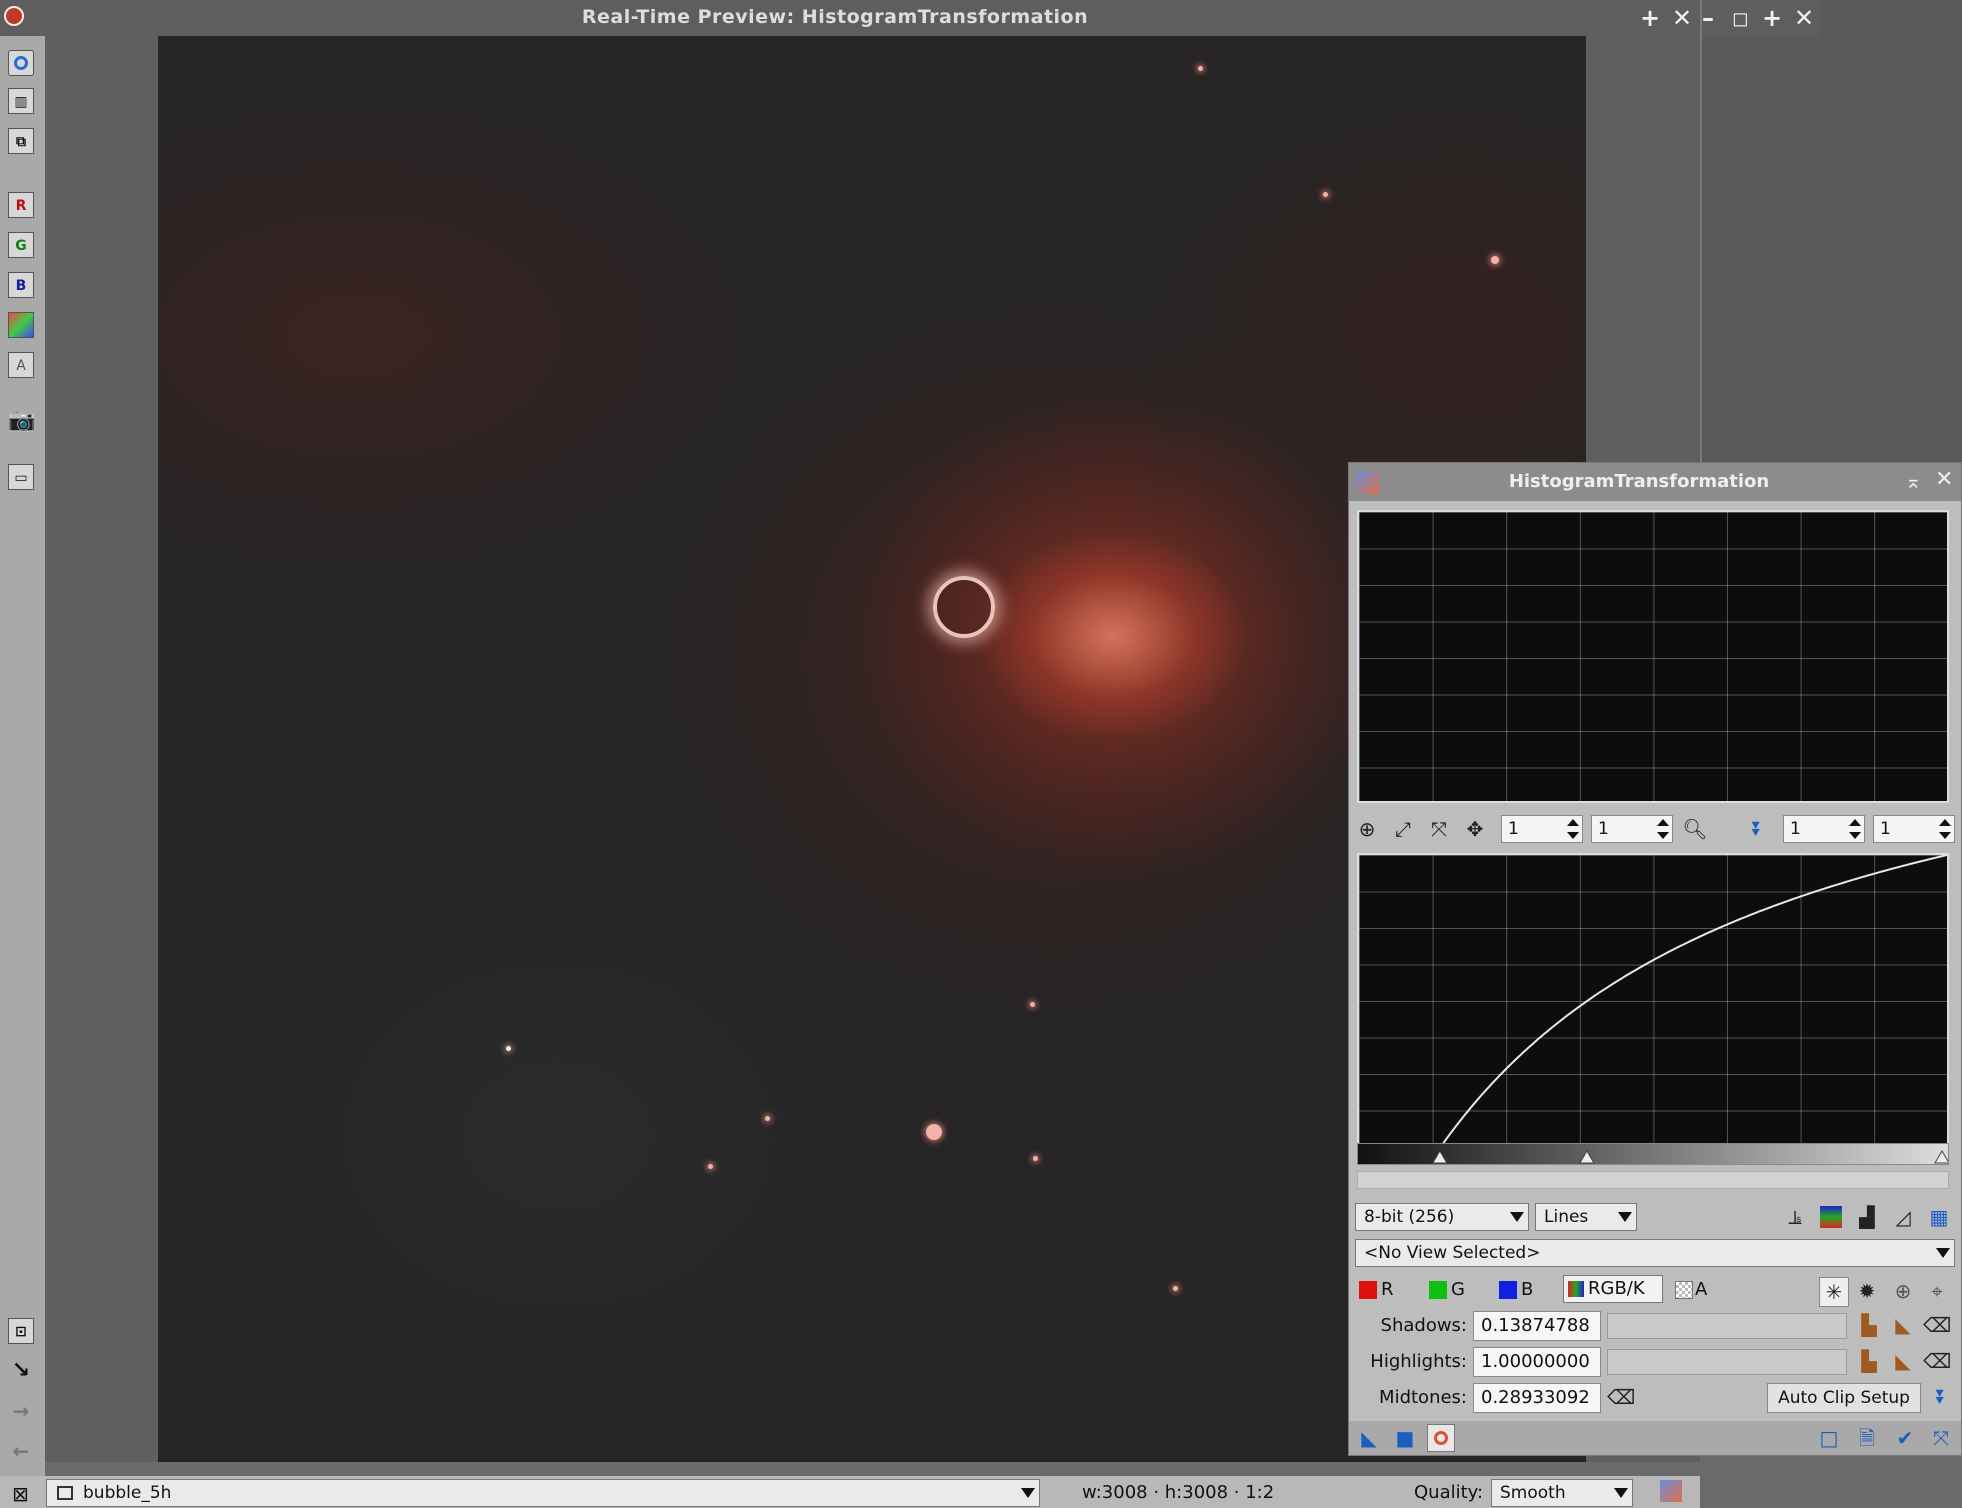 This screenshot has height=1508, width=1962. Describe the element at coordinates (1671, 1491) in the screenshot. I see `histogram-process-icon` at that location.